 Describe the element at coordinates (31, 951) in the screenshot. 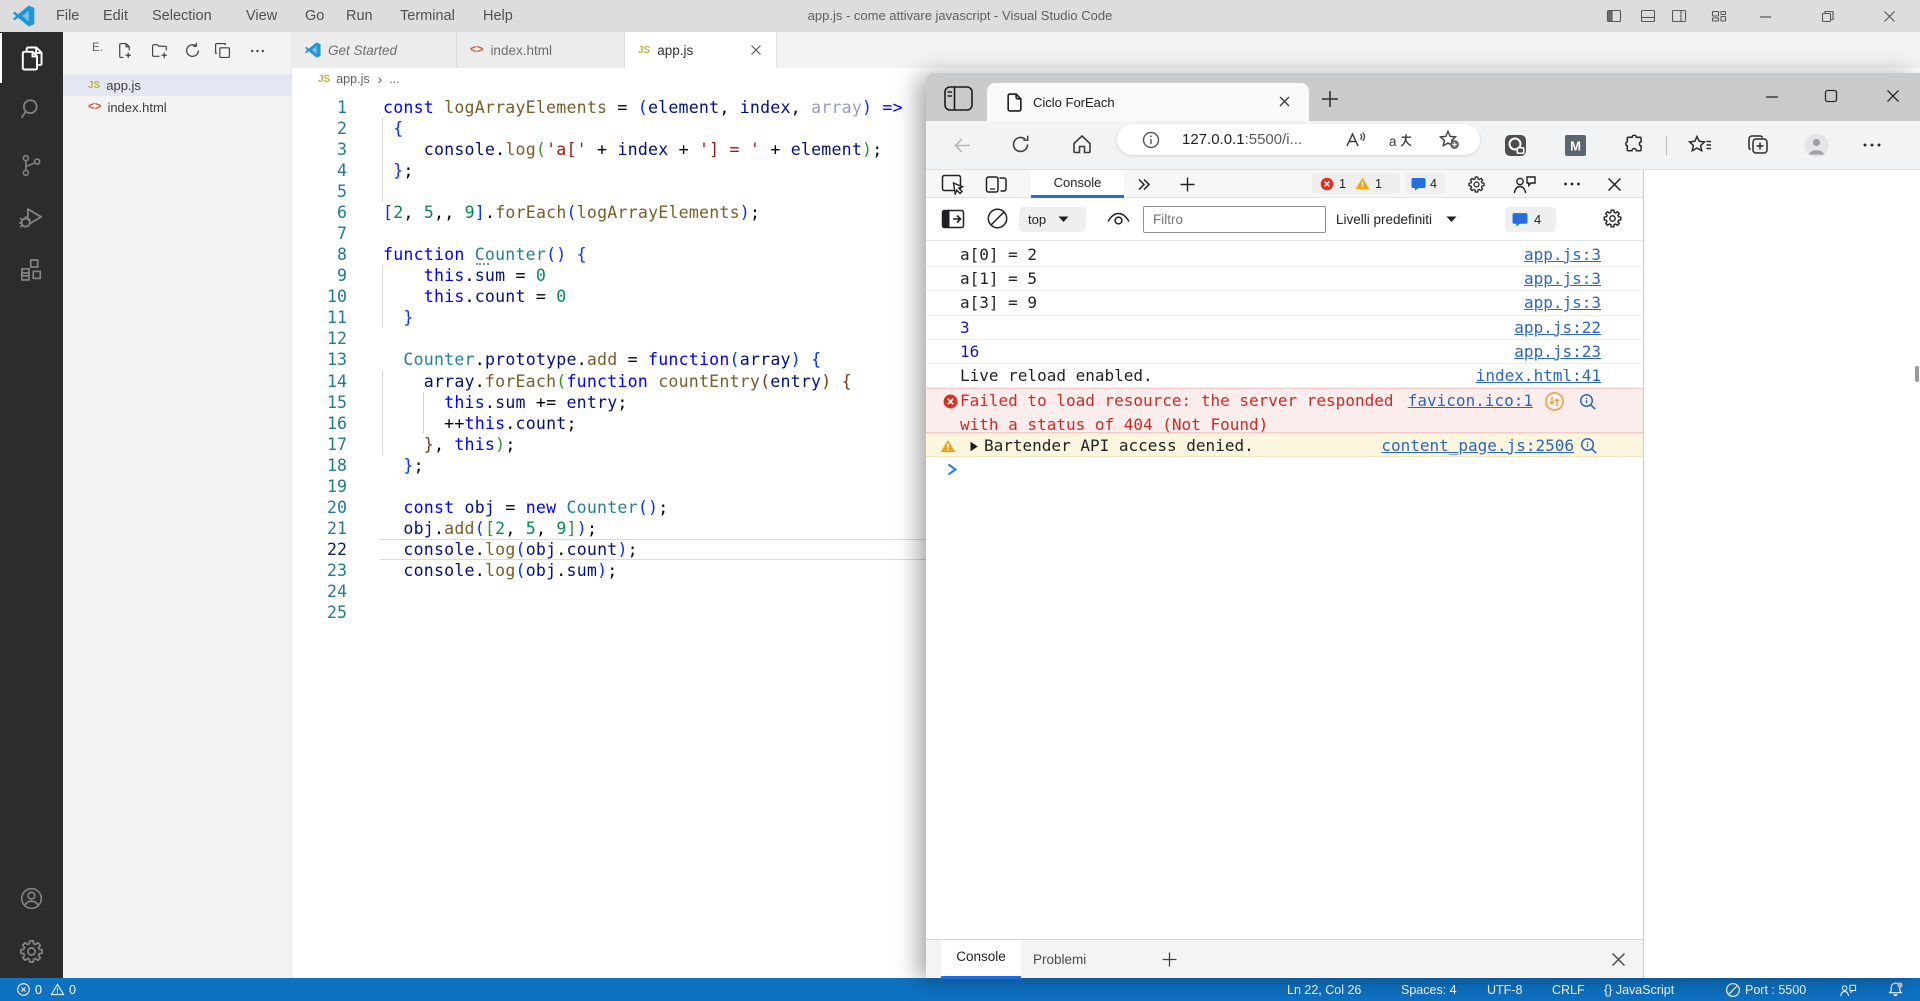

I see `activitybar-settings` at that location.